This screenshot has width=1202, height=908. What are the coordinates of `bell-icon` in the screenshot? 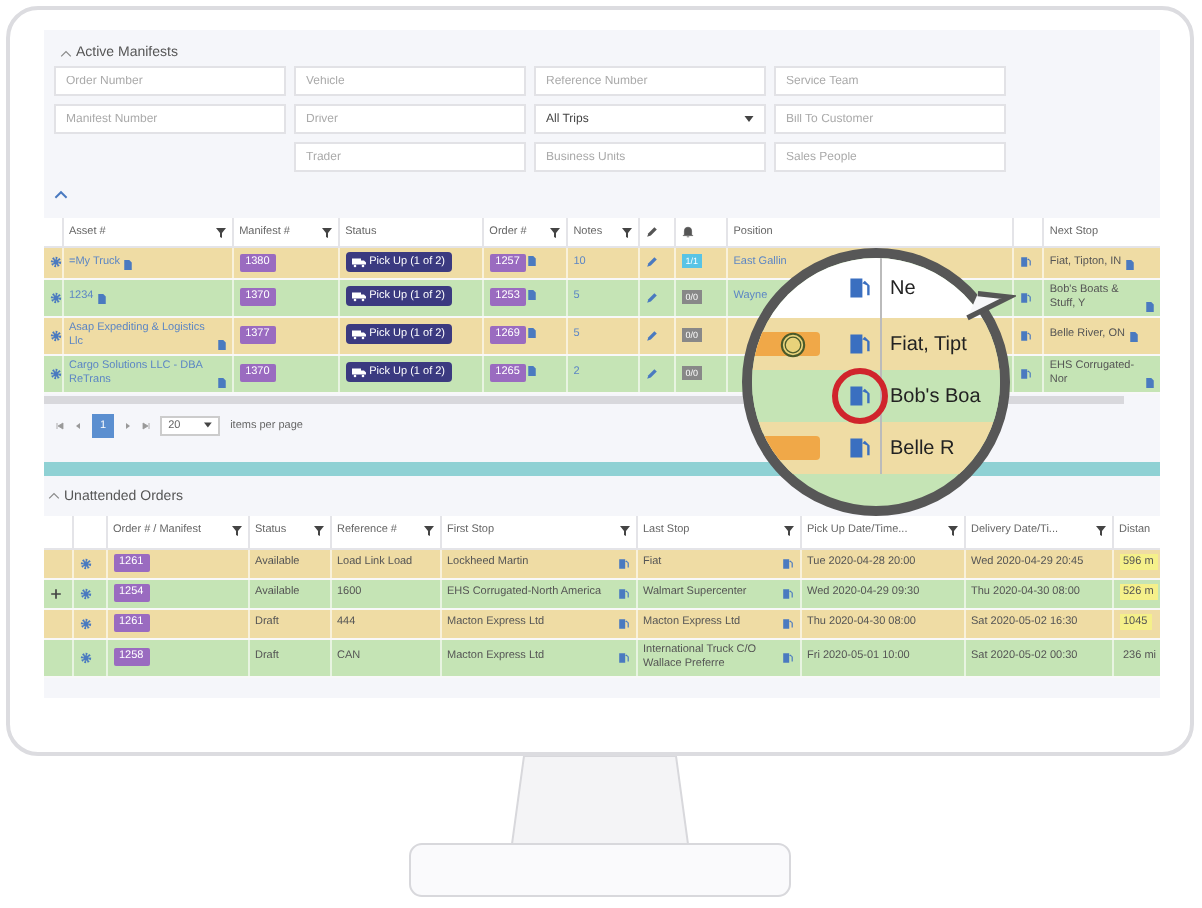 It's located at (687, 232).